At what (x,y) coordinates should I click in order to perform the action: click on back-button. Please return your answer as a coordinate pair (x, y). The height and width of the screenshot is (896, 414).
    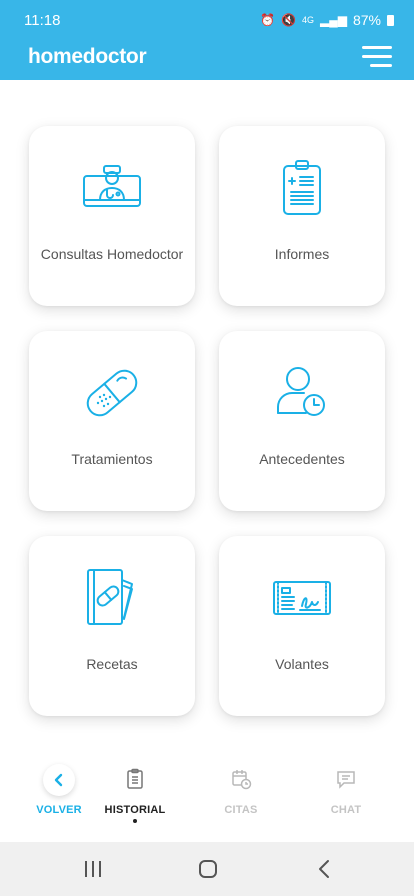
    Looking at the image, I should click on (59, 780).